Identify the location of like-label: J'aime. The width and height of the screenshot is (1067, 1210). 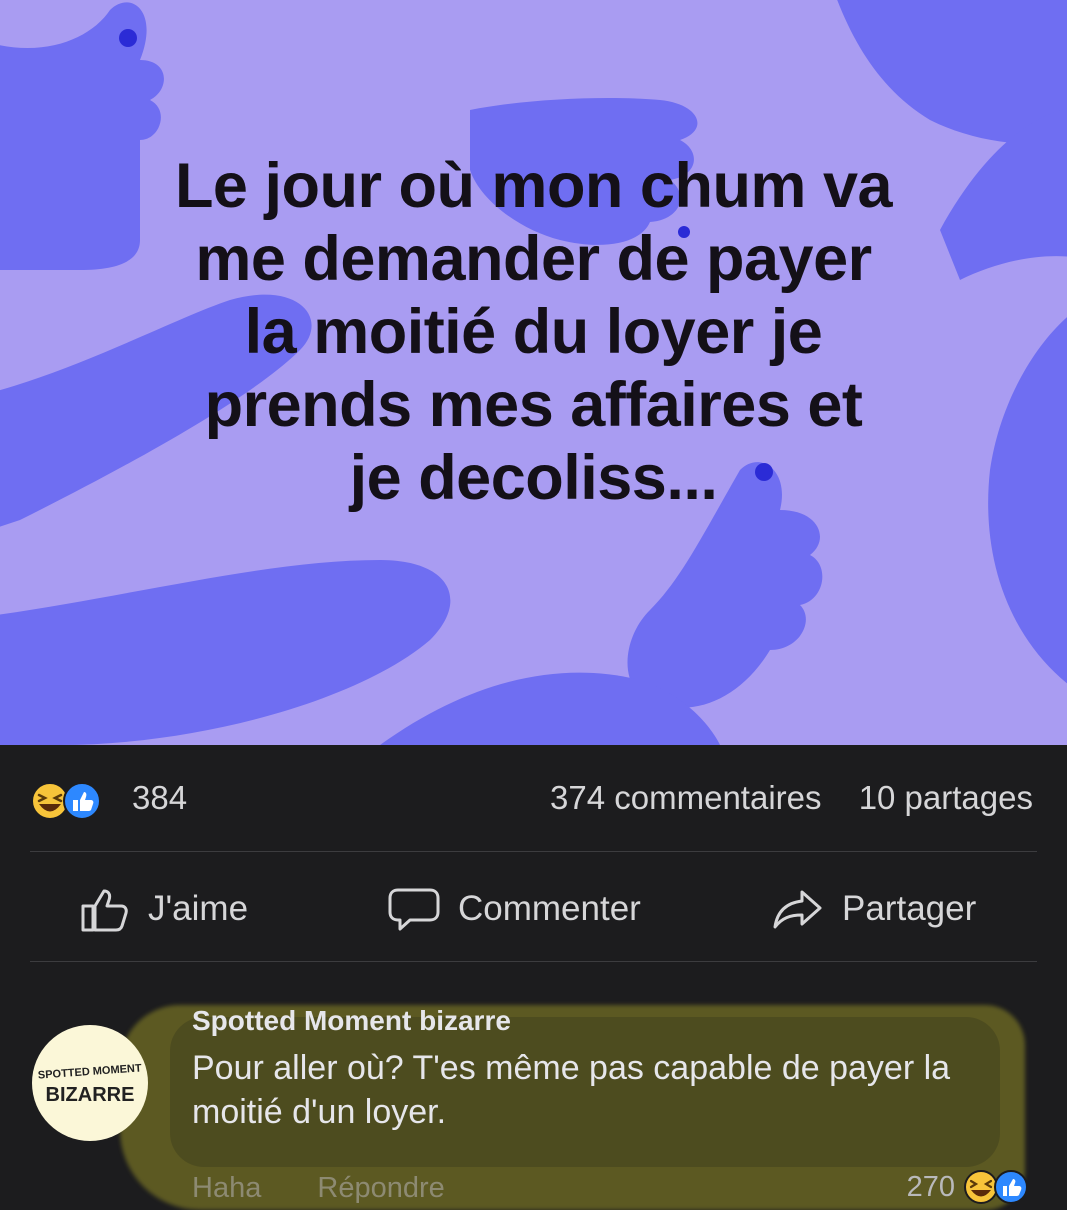
(198, 908).